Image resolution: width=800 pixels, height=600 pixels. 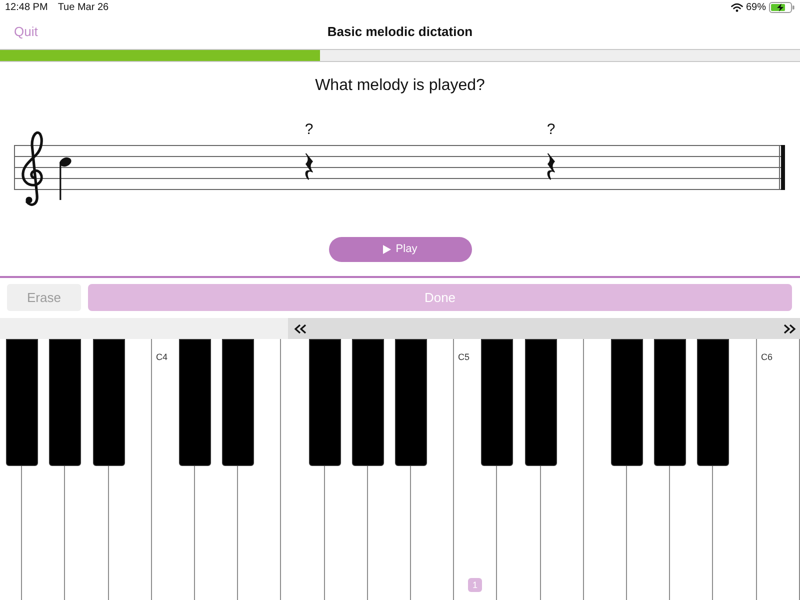 I want to click on treble-clef-icon, so click(x=32, y=168).